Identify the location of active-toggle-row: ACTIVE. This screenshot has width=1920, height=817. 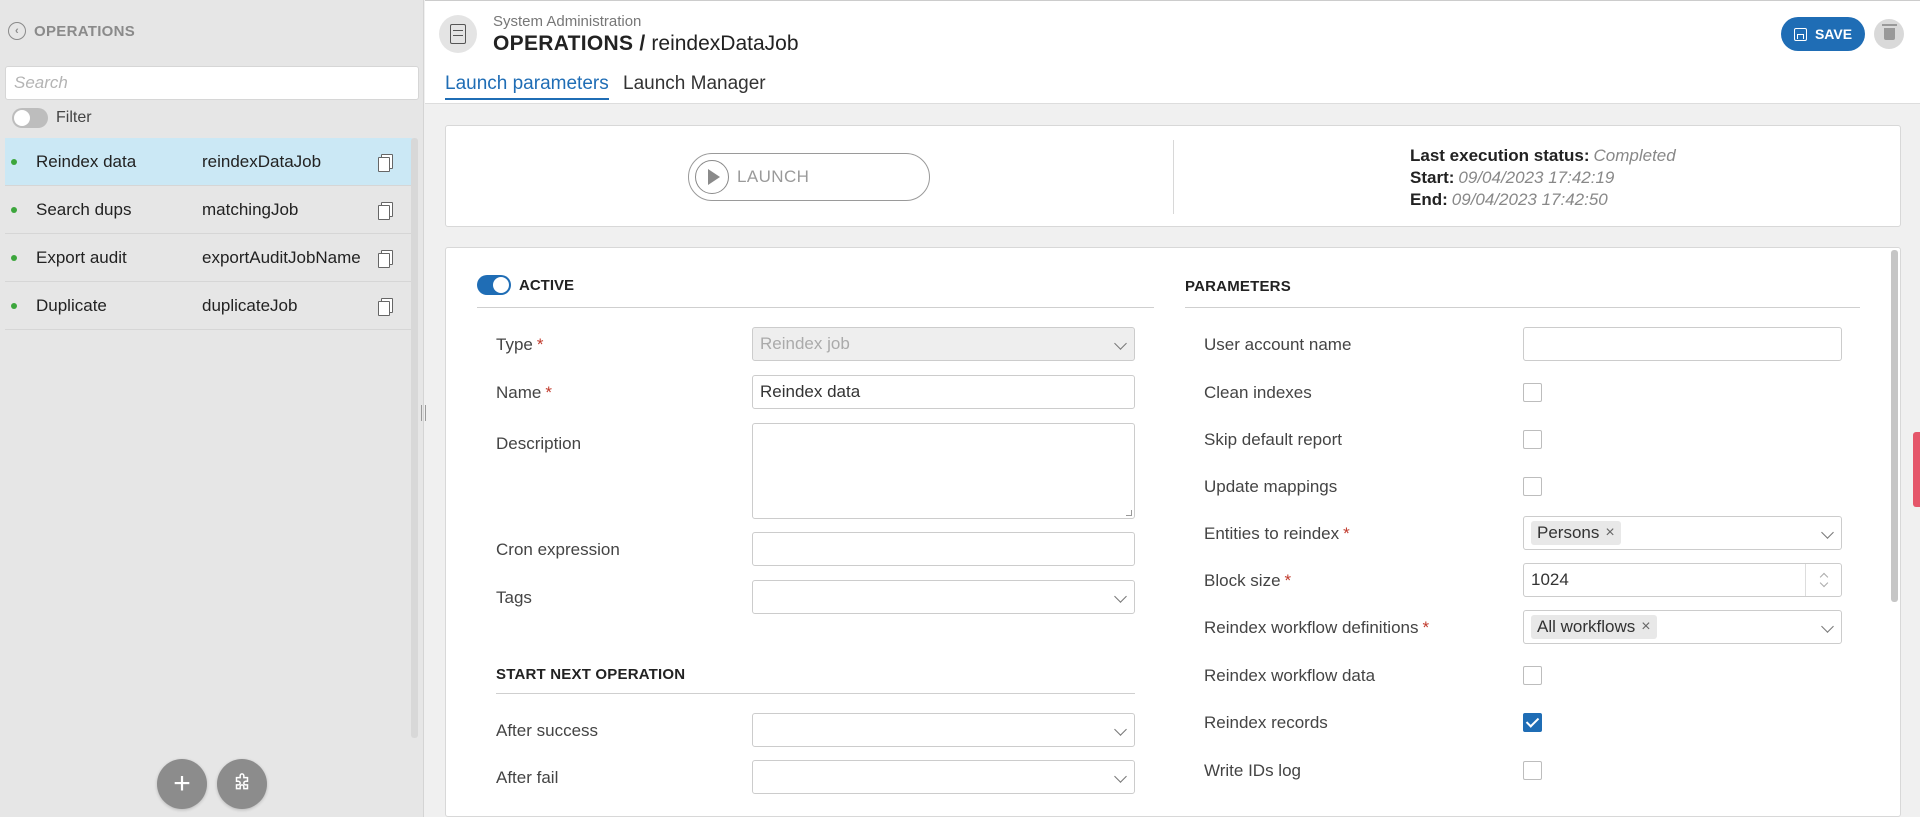
(525, 285).